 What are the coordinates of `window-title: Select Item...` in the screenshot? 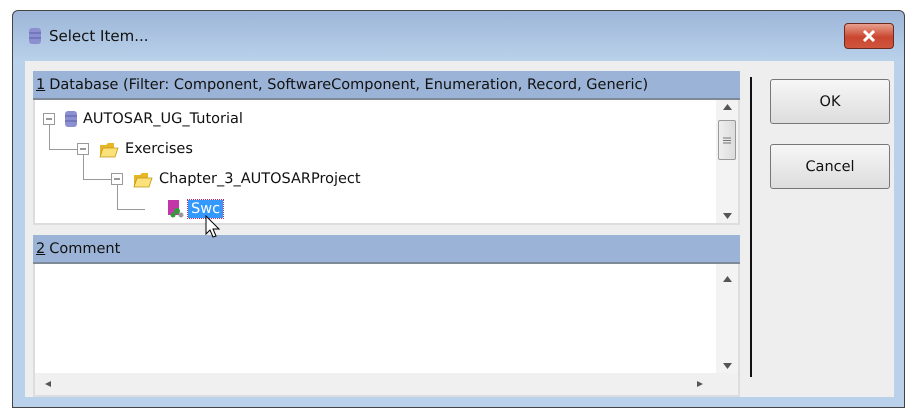 It's located at (98, 36).